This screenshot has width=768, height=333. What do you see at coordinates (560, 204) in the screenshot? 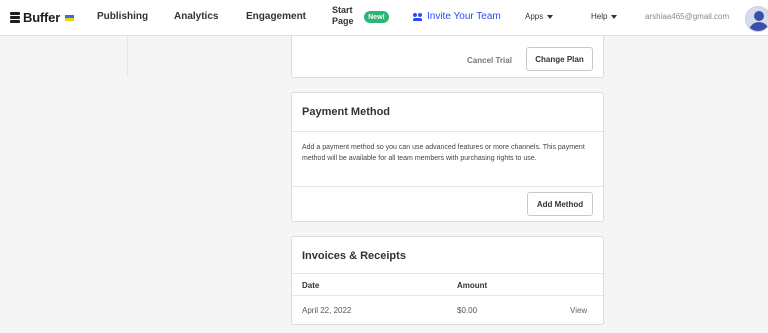
I see `add-method-button: Add Method` at bounding box center [560, 204].